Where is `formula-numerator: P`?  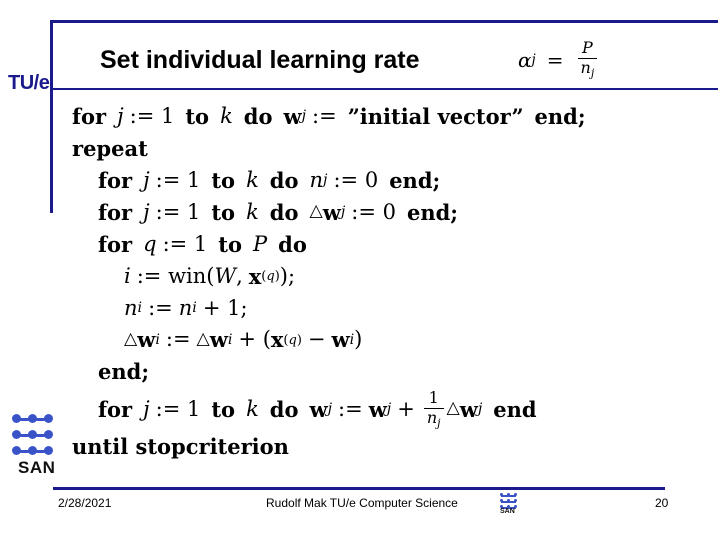
formula-numerator: P is located at coordinates (587, 47).